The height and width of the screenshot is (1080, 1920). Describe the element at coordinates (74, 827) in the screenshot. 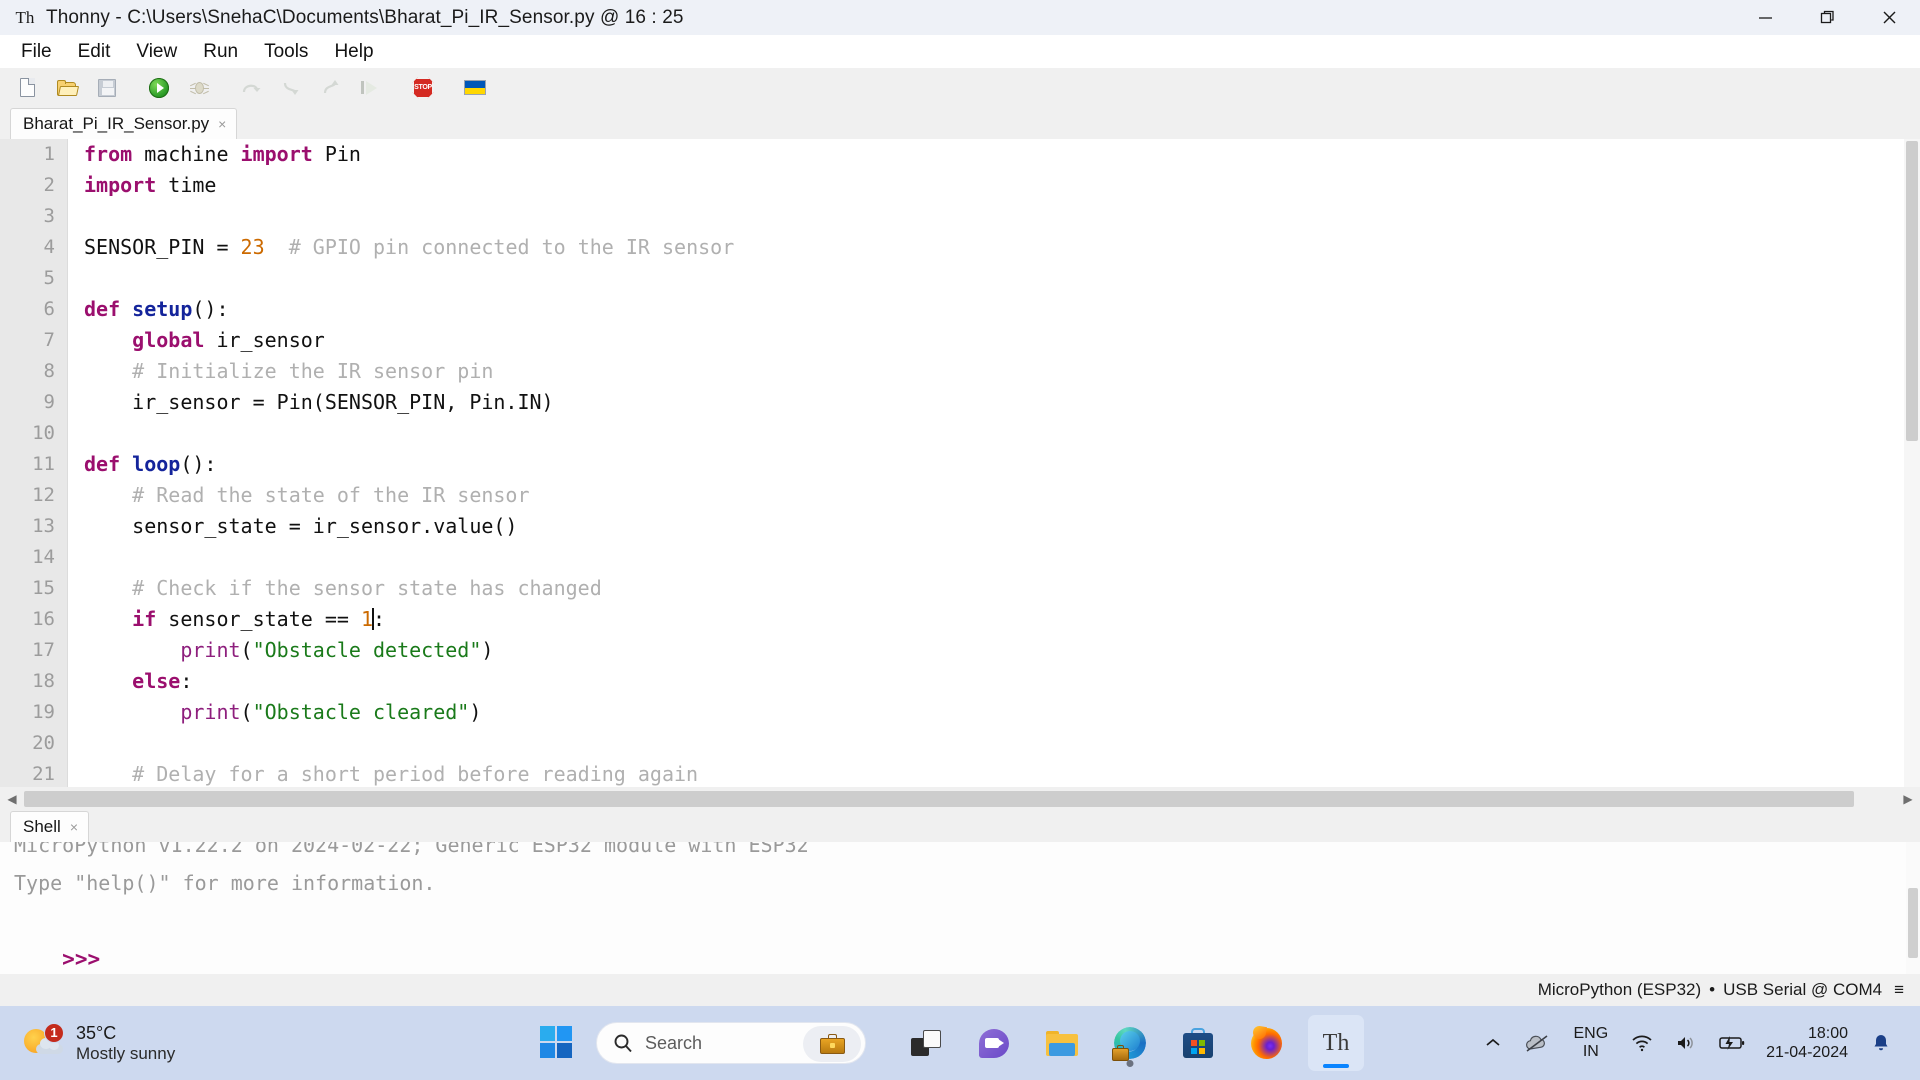

I see `shell-tab-close-icon: ×` at that location.